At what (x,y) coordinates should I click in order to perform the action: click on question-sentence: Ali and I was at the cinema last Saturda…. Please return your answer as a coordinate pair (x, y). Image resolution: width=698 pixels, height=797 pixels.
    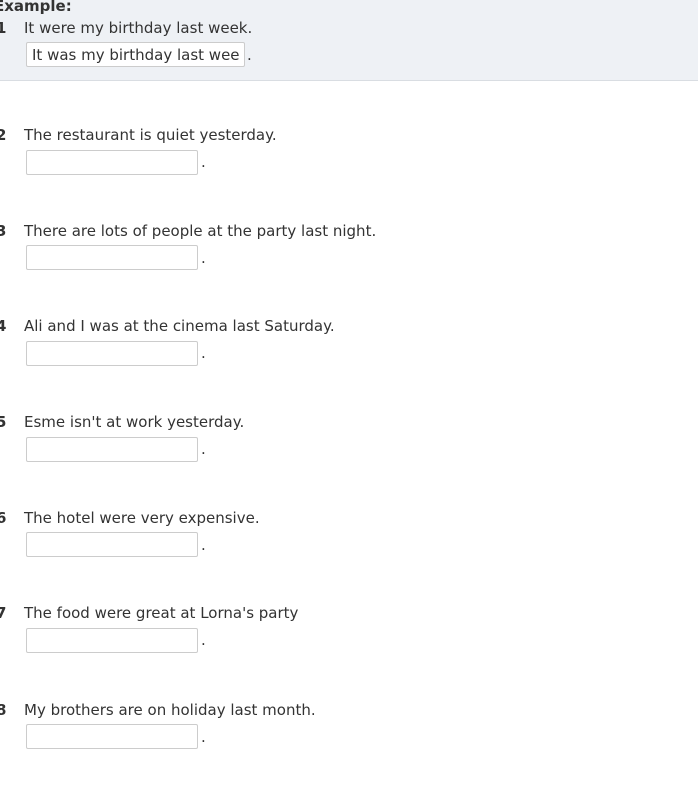
    Looking at the image, I should click on (179, 326).